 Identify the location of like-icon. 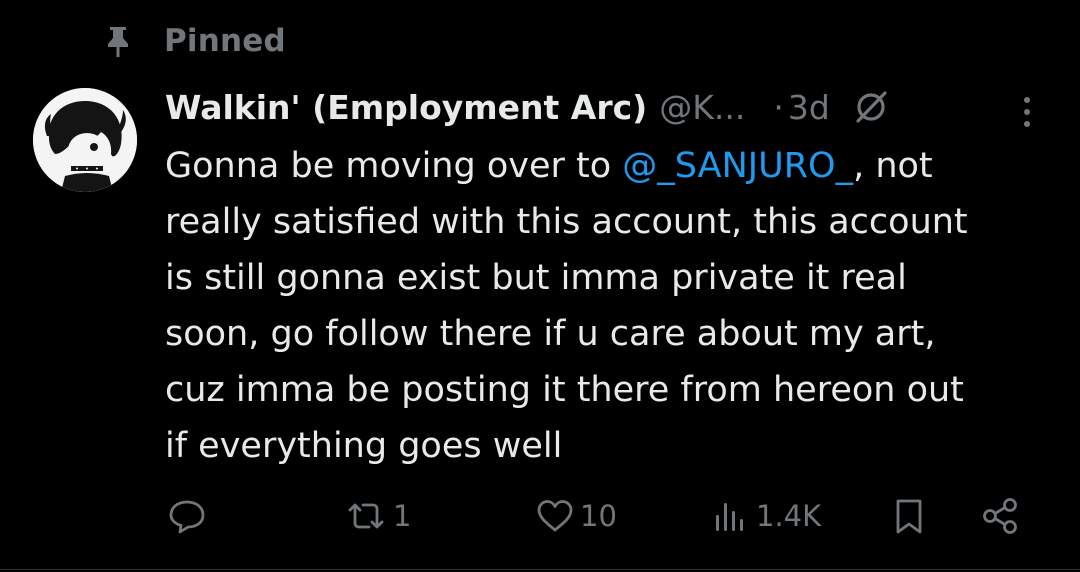
(555, 516).